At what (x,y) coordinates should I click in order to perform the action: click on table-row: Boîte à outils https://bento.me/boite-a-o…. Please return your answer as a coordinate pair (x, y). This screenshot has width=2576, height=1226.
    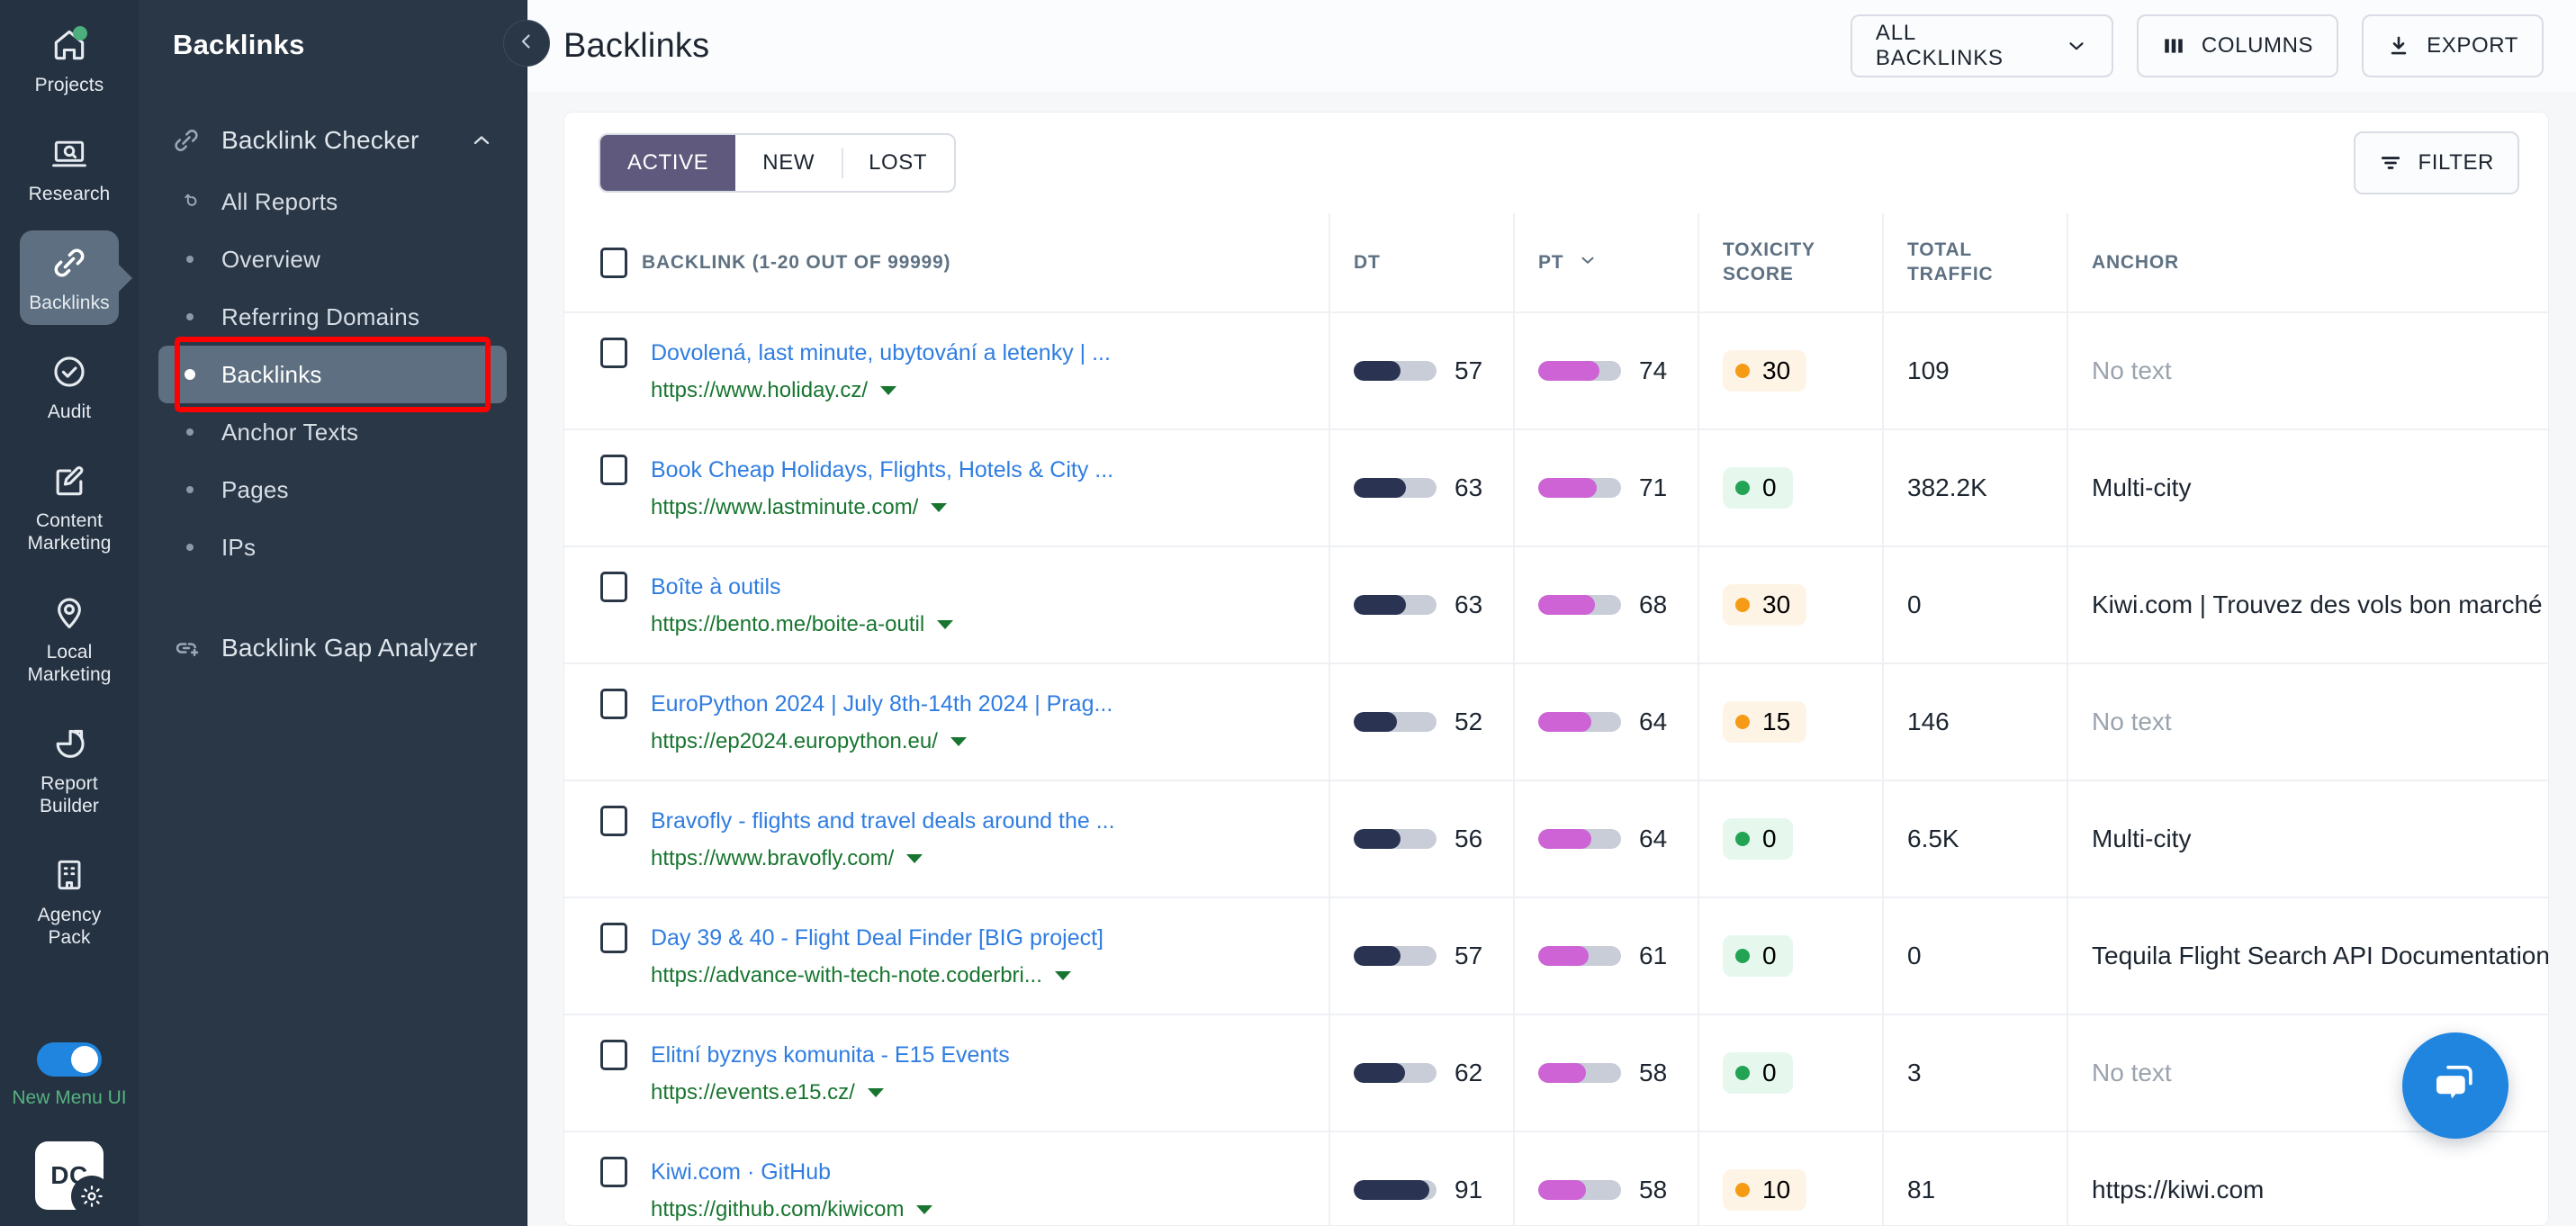
    Looking at the image, I should click on (1556, 605).